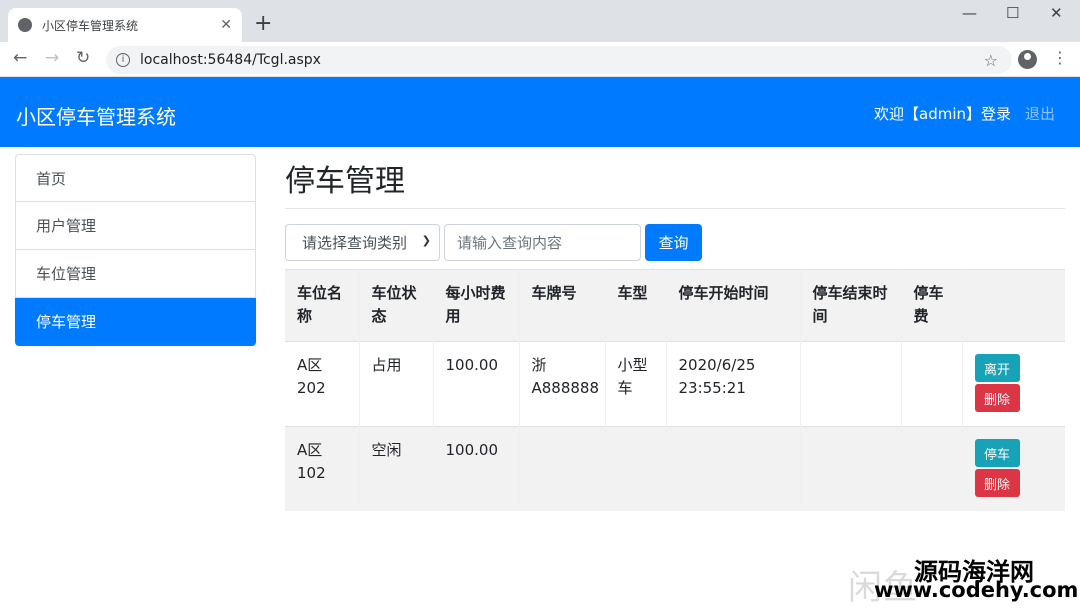  What do you see at coordinates (542, 242) in the screenshot?
I see `search-input` at bounding box center [542, 242].